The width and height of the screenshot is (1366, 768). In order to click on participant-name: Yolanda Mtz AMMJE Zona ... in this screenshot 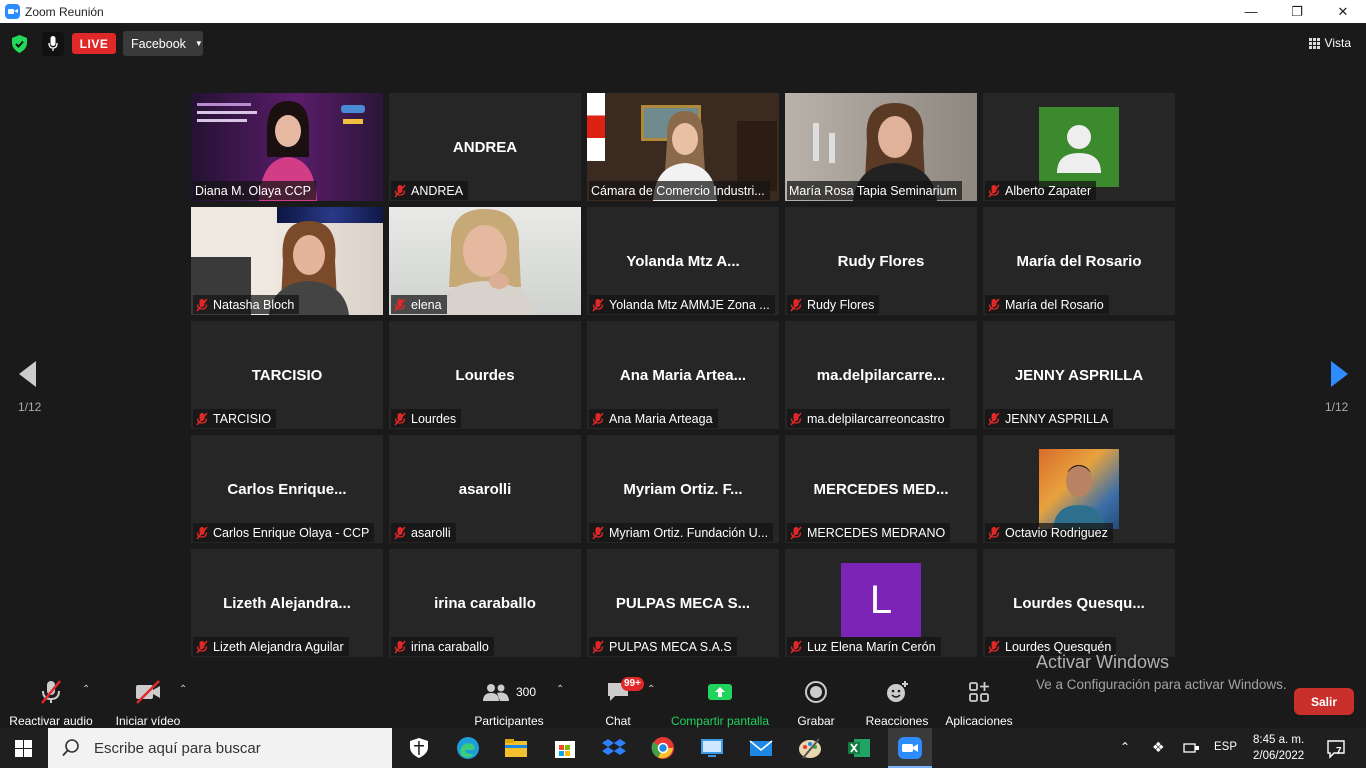, I will do `click(689, 304)`.